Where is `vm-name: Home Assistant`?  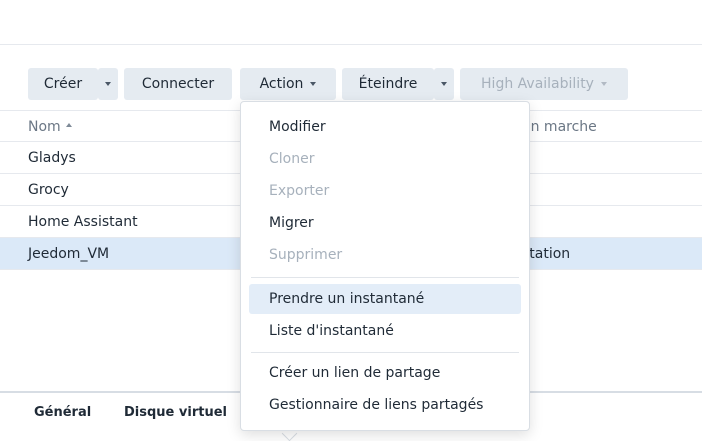
vm-name: Home Assistant is located at coordinates (83, 222).